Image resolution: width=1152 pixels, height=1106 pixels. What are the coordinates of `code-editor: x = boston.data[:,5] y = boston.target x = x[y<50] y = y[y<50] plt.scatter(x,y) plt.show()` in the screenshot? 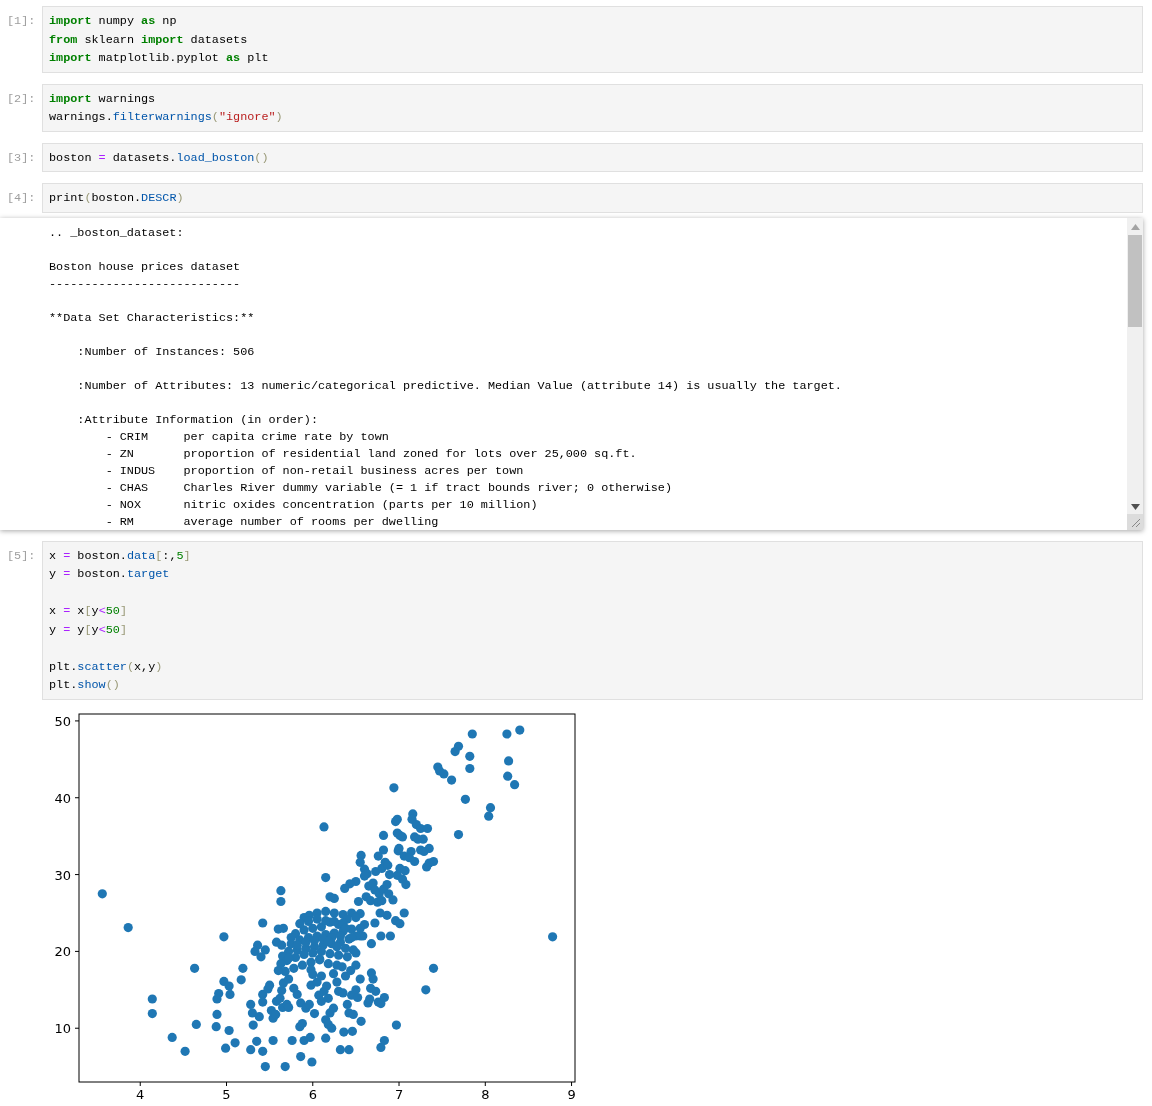 It's located at (592, 620).